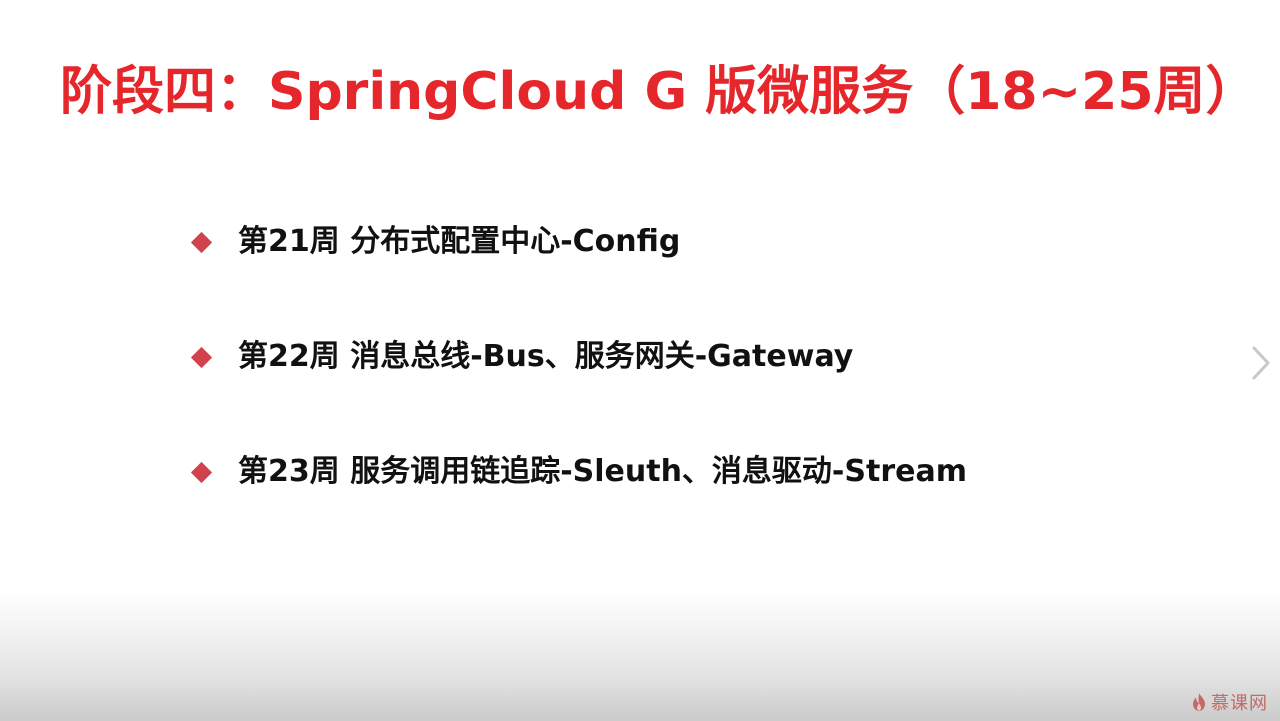 The image size is (1280, 721). I want to click on next-slide-button, so click(1260, 363).